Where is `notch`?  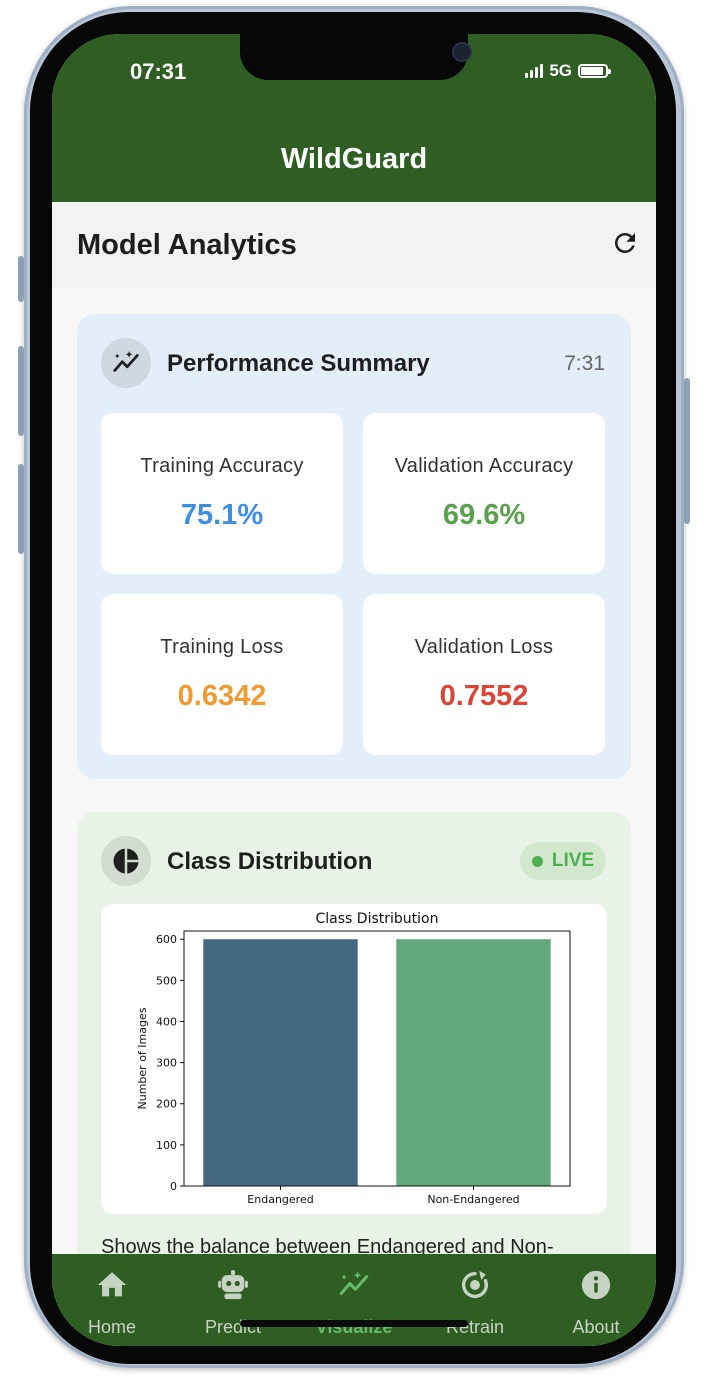 notch is located at coordinates (356, 57).